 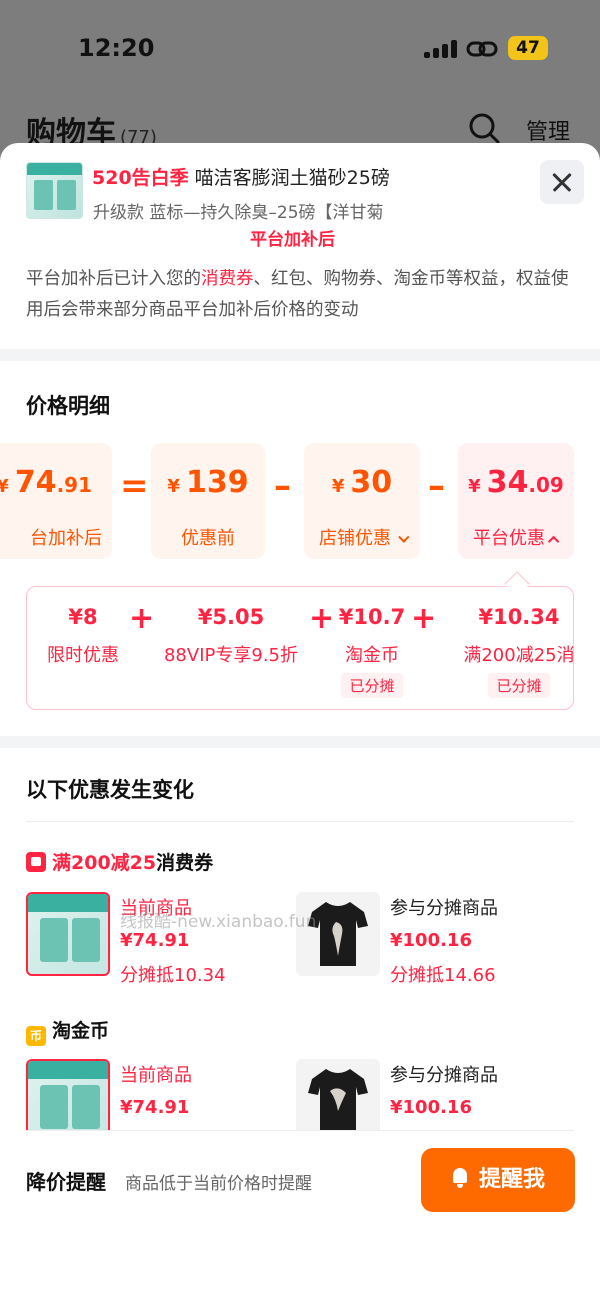 I want to click on chevron-up-icon, so click(x=553, y=541).